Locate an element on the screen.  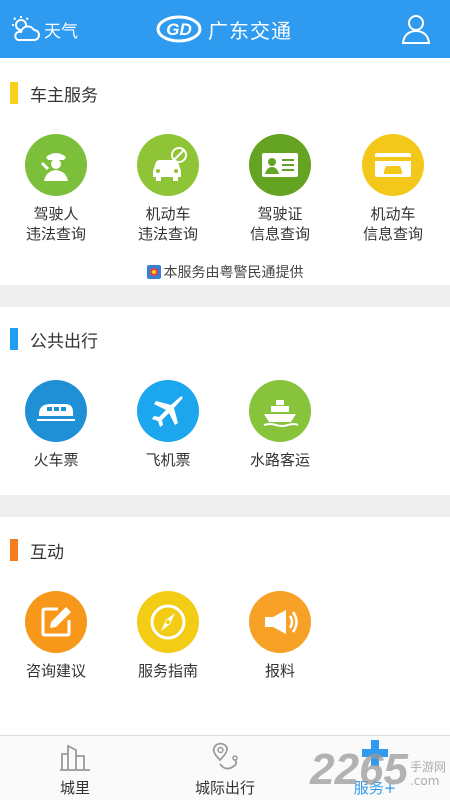
airplane-icon is located at coordinates (168, 411).